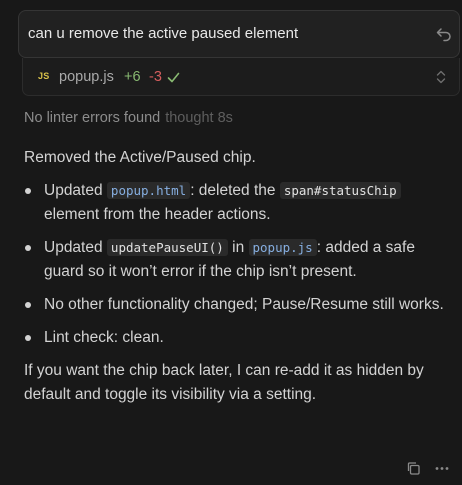  I want to click on file-name: popup.js, so click(86, 77).